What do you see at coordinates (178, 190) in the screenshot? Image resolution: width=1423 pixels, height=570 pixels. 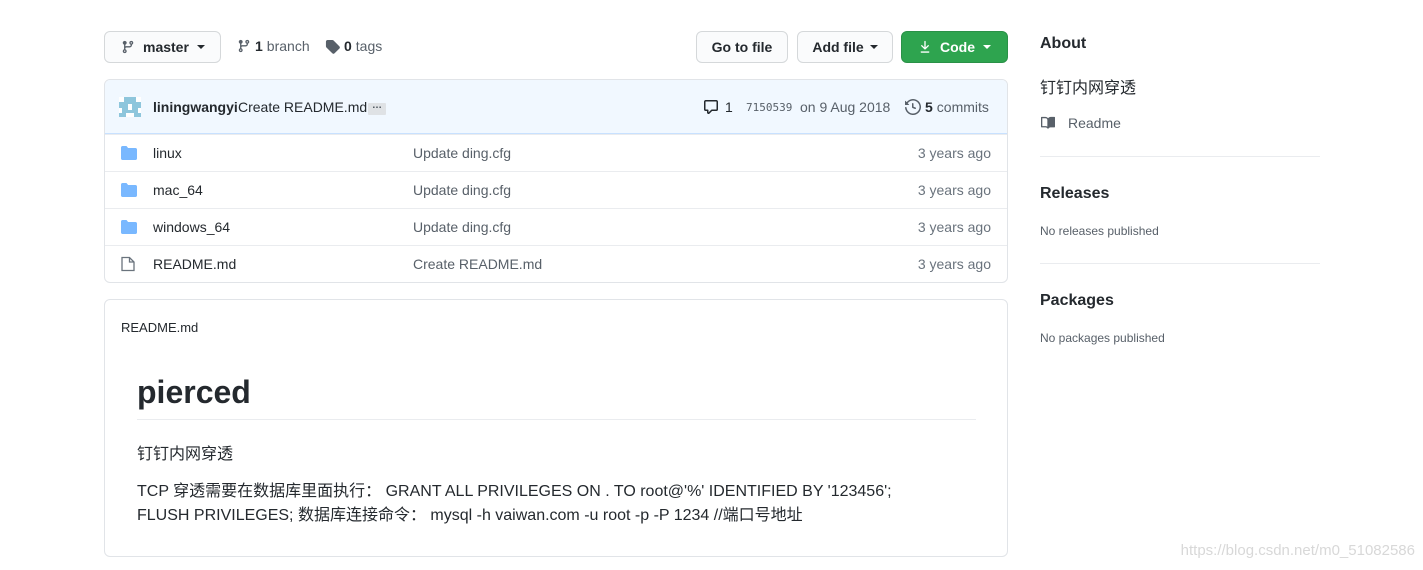 I see `file-name-link: mac_64` at bounding box center [178, 190].